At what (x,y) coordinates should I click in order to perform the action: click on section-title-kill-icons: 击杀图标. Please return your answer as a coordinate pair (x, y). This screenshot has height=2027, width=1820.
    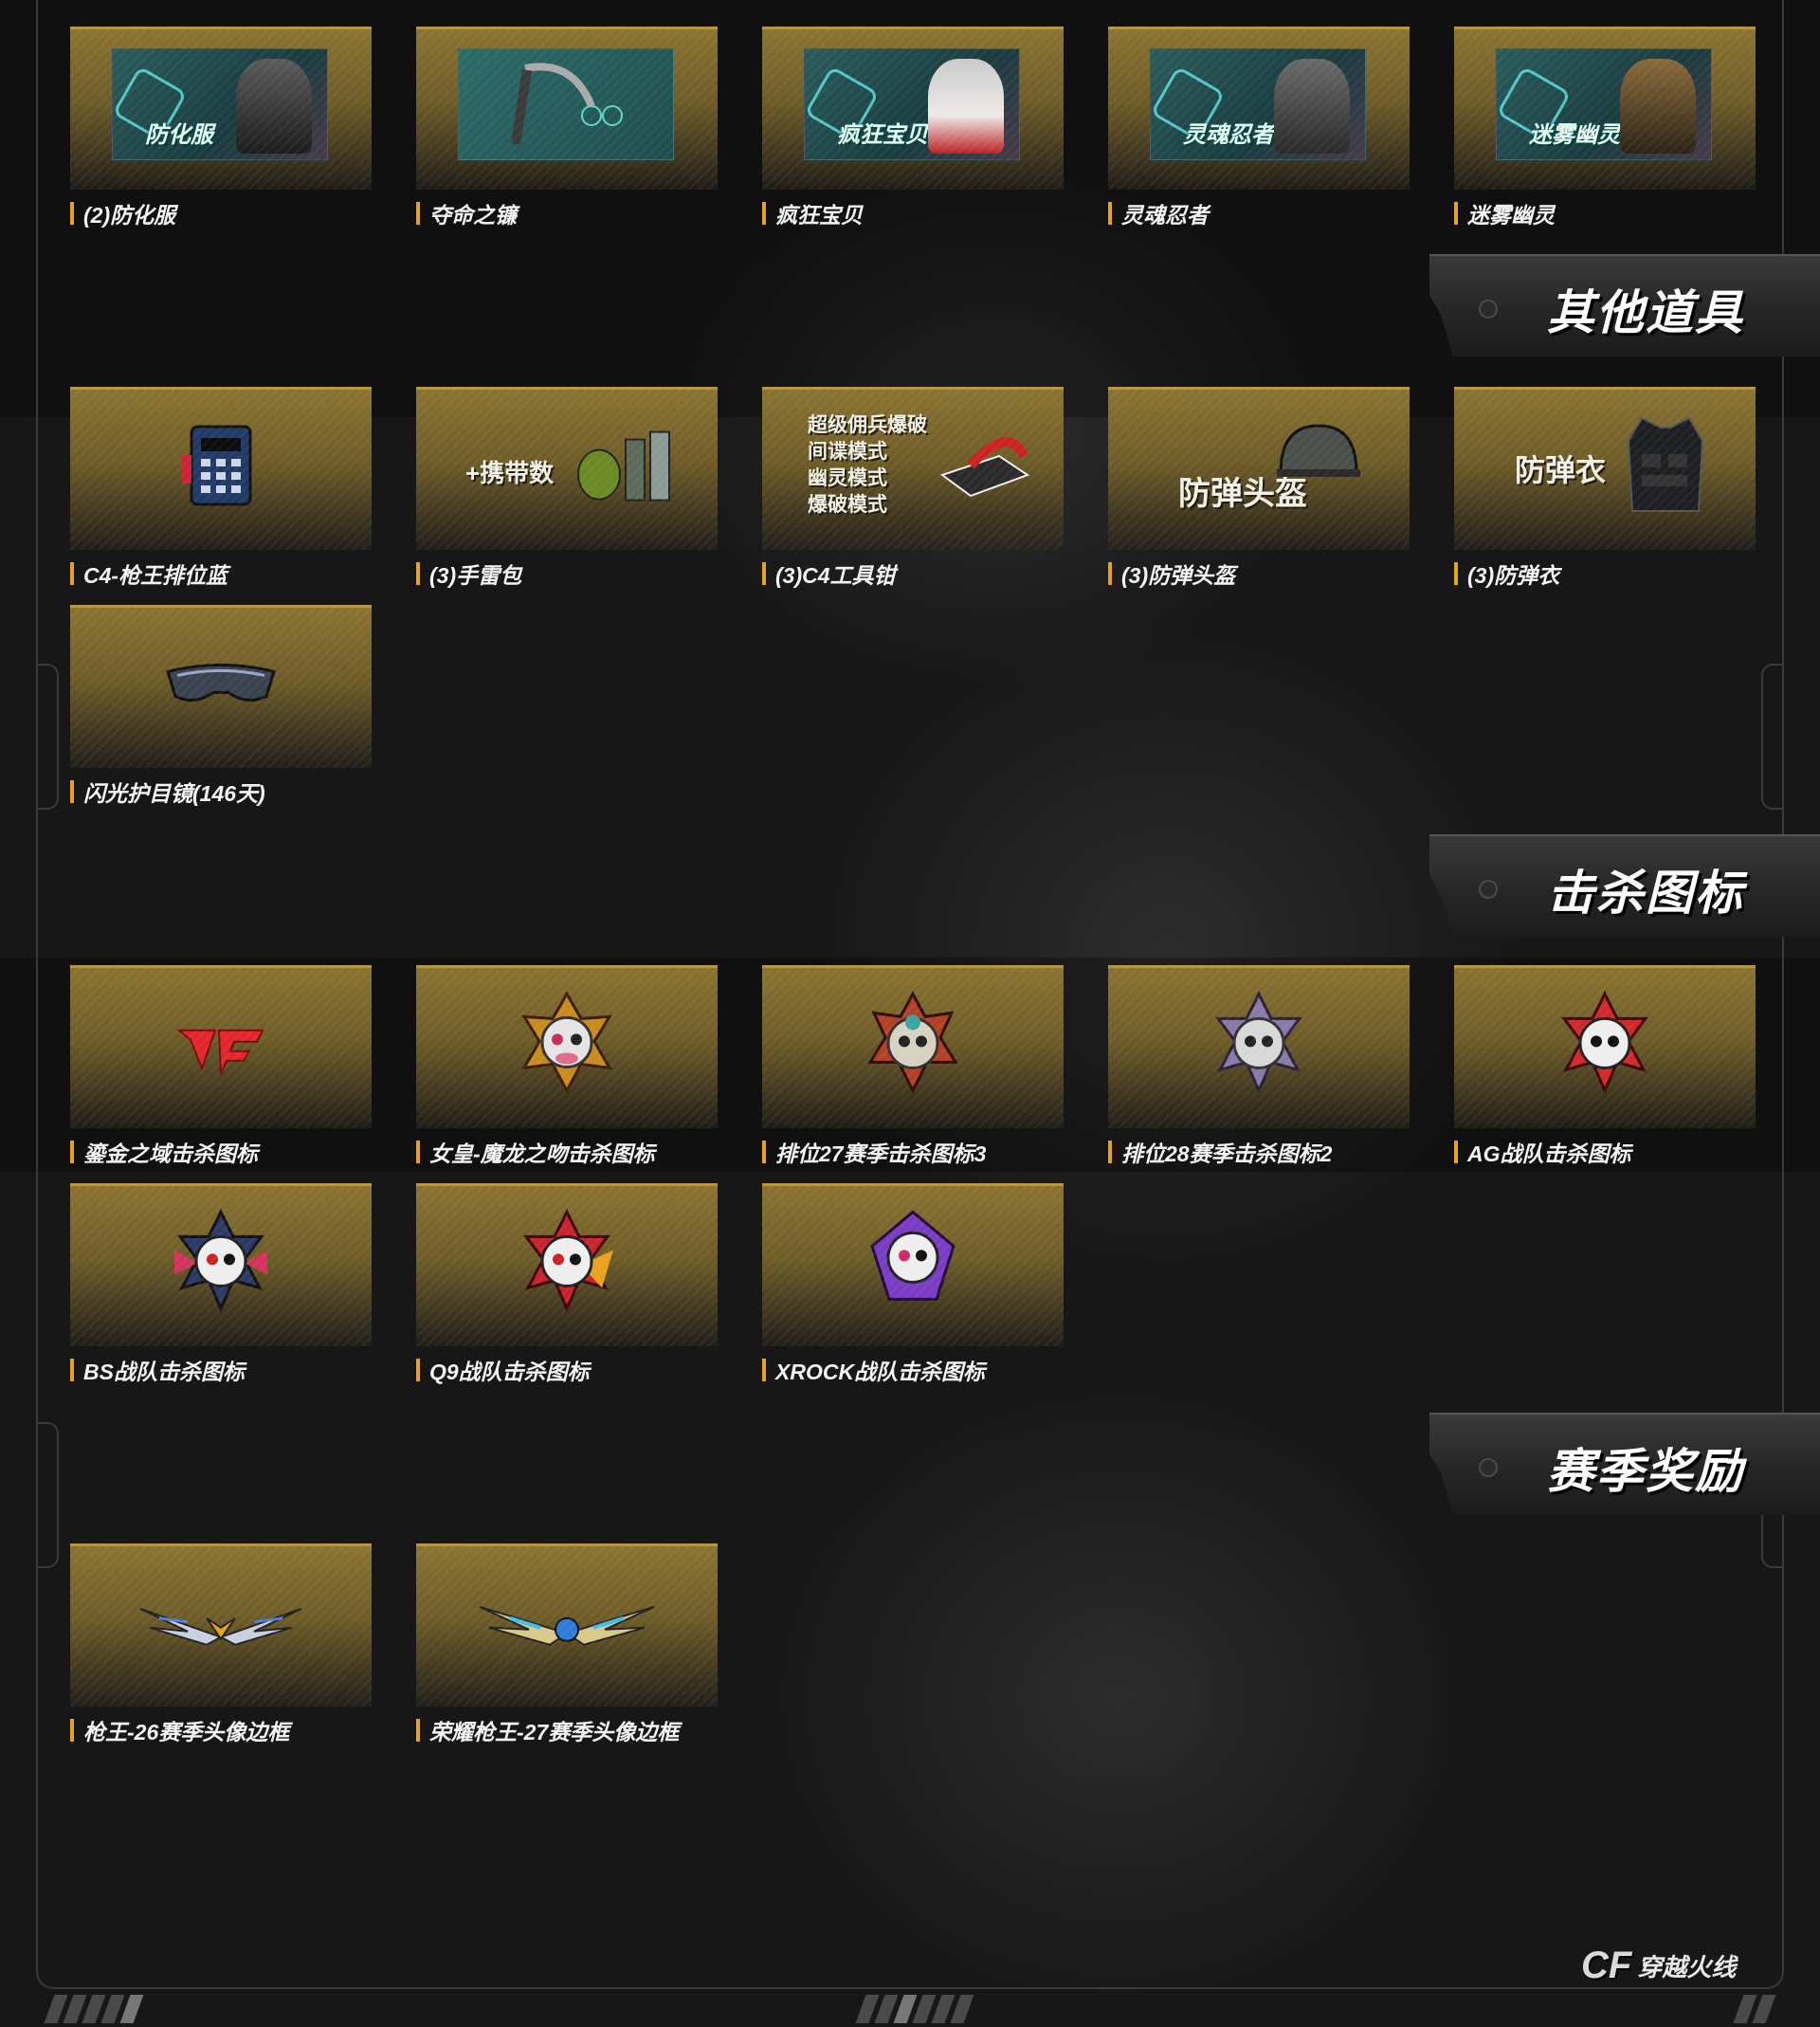
    Looking at the image, I should click on (1624, 885).